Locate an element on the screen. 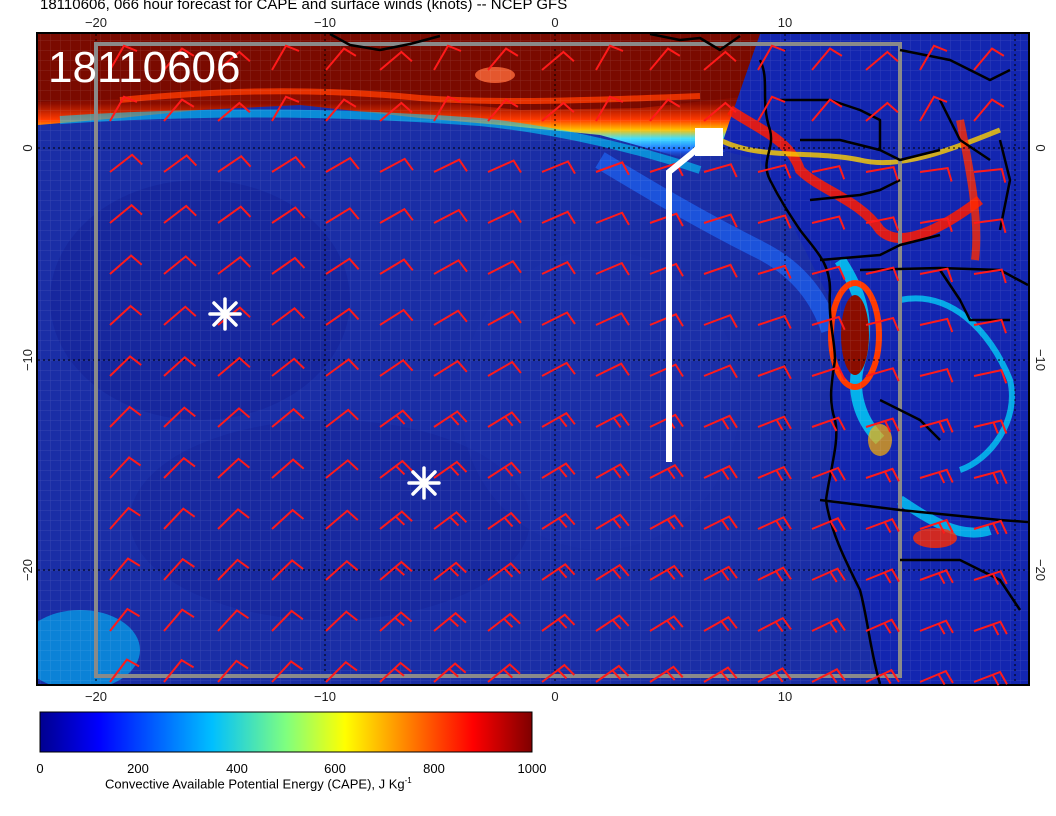 The width and height of the screenshot is (1056, 816). colorbar-tick: 400 is located at coordinates (237, 768).